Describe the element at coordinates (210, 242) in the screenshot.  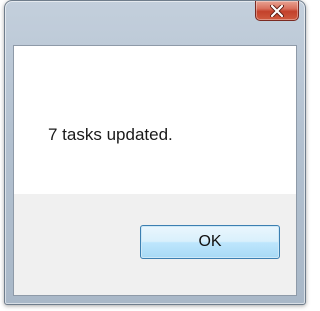
I see `ok-button: OK` at that location.